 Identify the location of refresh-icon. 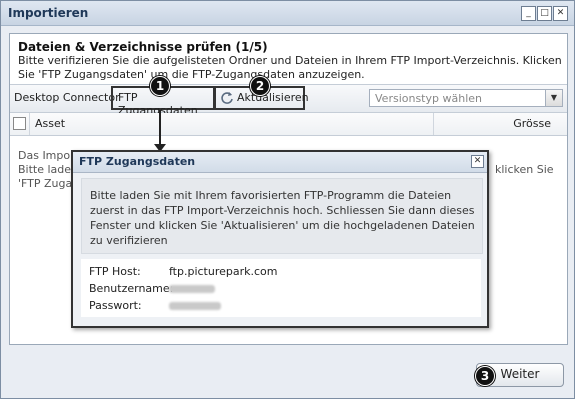
(227, 99).